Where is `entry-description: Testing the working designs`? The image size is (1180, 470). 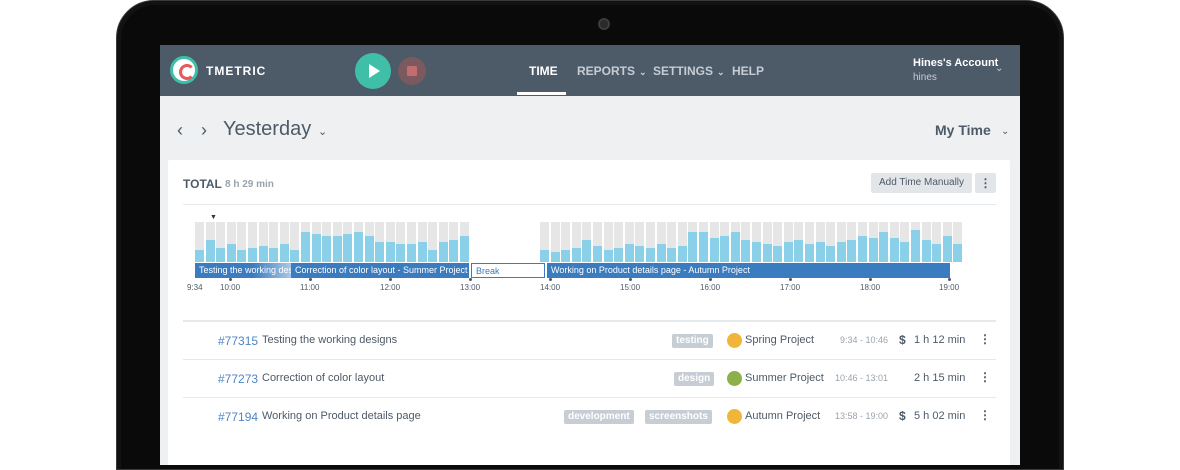 entry-description: Testing the working designs is located at coordinates (329, 340).